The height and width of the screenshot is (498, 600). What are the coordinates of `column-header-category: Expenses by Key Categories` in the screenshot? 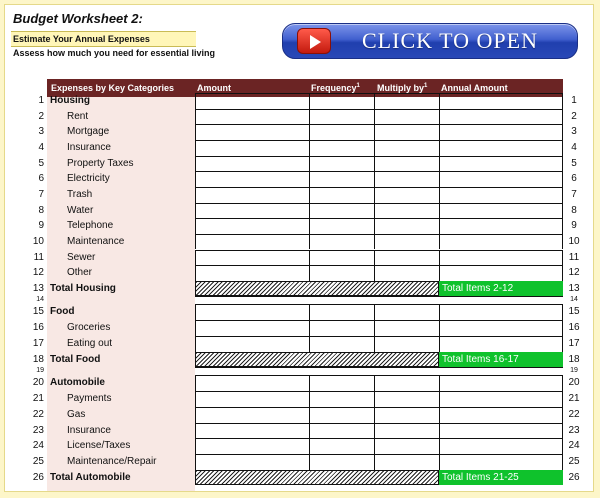 It's located at (113, 88).